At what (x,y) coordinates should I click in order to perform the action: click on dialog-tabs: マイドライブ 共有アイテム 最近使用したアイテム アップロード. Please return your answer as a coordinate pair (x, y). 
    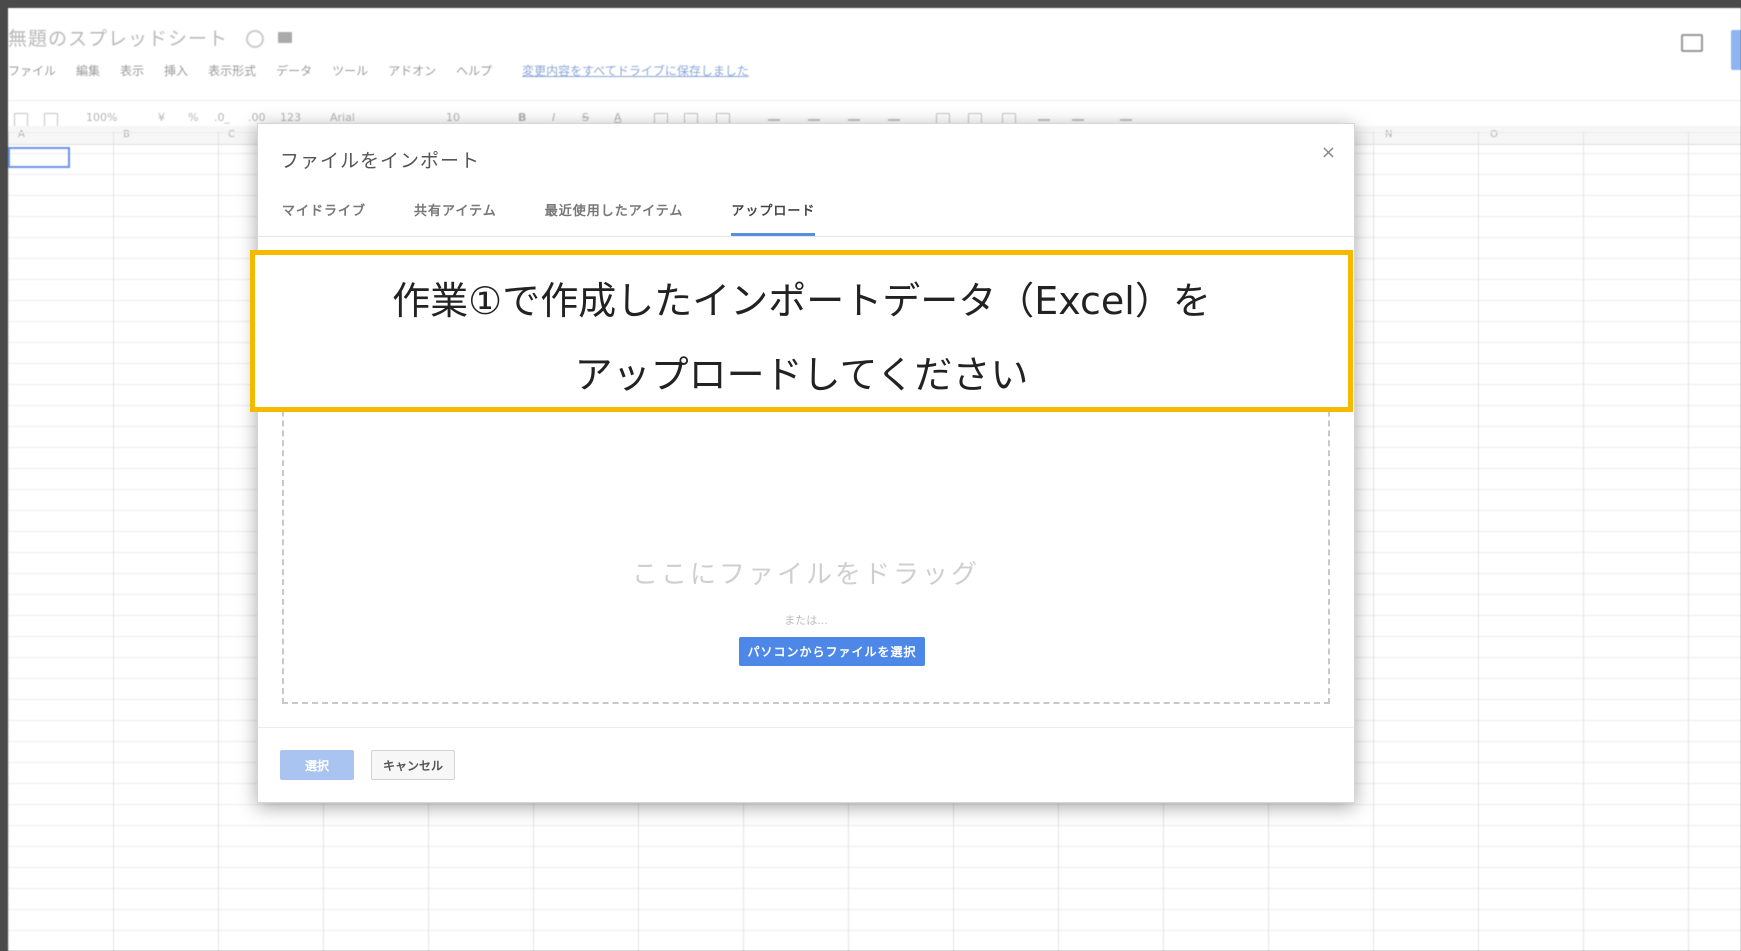
    Looking at the image, I should click on (572, 218).